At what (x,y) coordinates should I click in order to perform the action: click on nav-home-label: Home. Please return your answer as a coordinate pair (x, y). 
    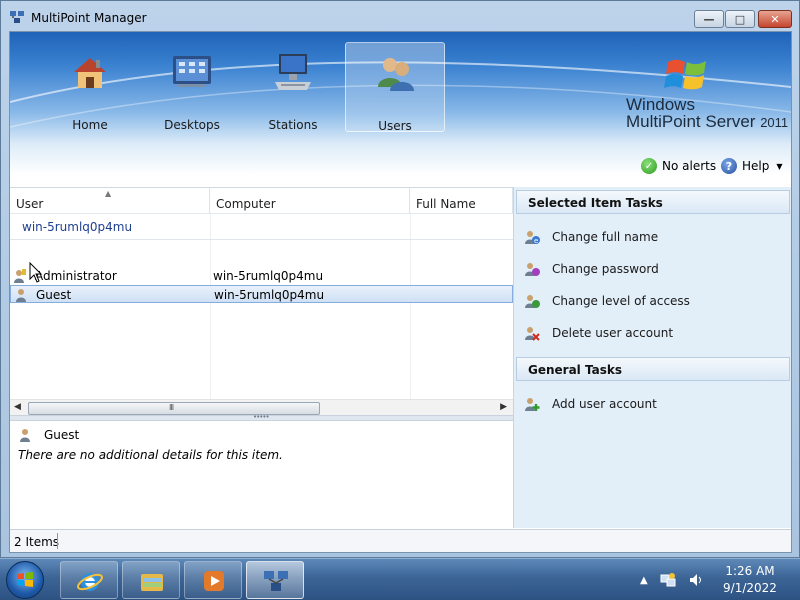
    Looking at the image, I should click on (90, 125).